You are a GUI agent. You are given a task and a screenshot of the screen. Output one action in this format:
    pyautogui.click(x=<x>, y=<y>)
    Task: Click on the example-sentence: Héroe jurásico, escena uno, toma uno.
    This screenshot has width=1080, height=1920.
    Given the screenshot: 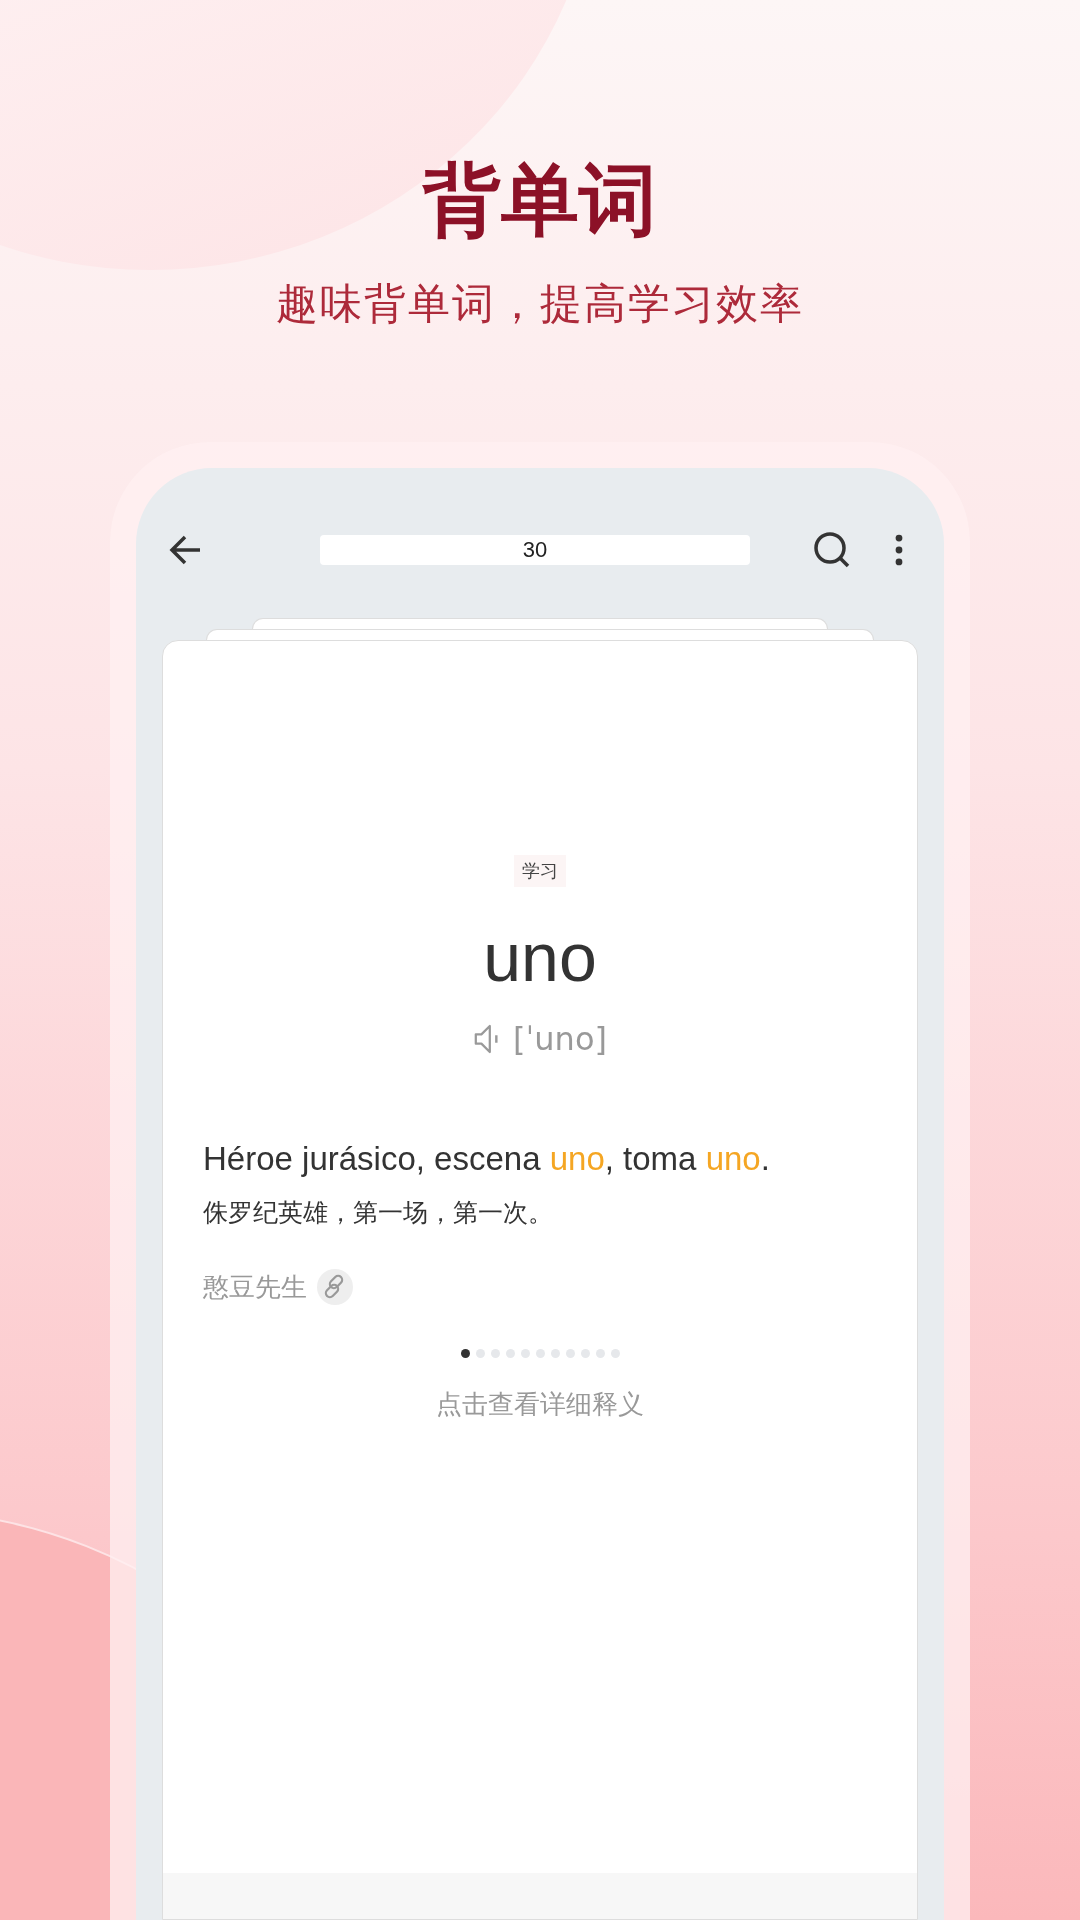 What is the action you would take?
    pyautogui.click(x=487, y=1159)
    